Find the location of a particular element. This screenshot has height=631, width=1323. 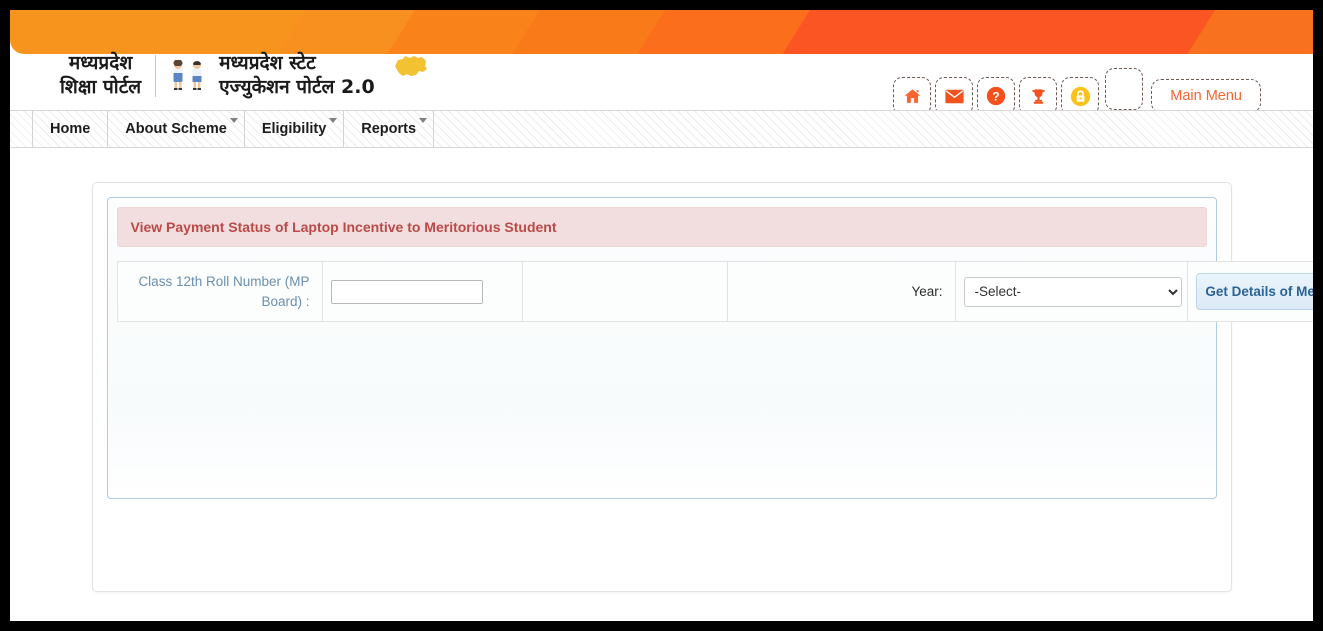

submit-cell: Get Details of Meritorious Student is located at coordinates (1249, 291).